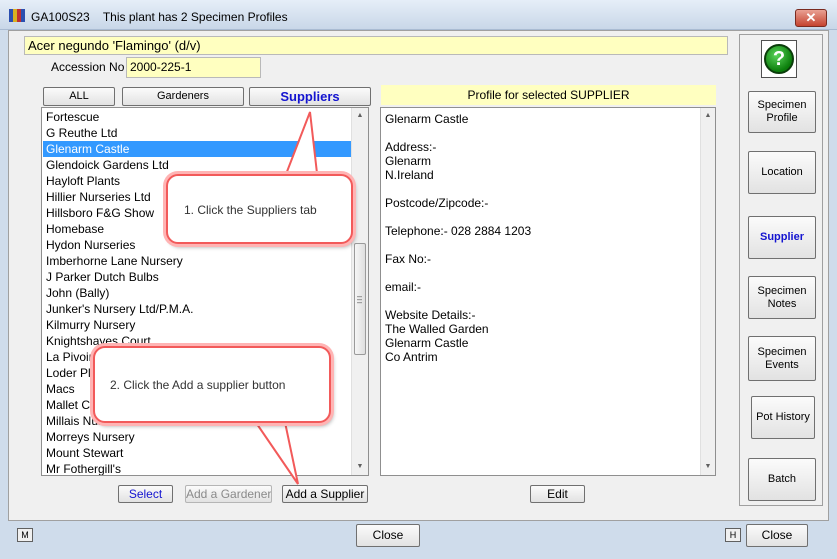 The height and width of the screenshot is (559, 837). What do you see at coordinates (782, 358) in the screenshot?
I see `specimen-events-button: Specimen Events` at bounding box center [782, 358].